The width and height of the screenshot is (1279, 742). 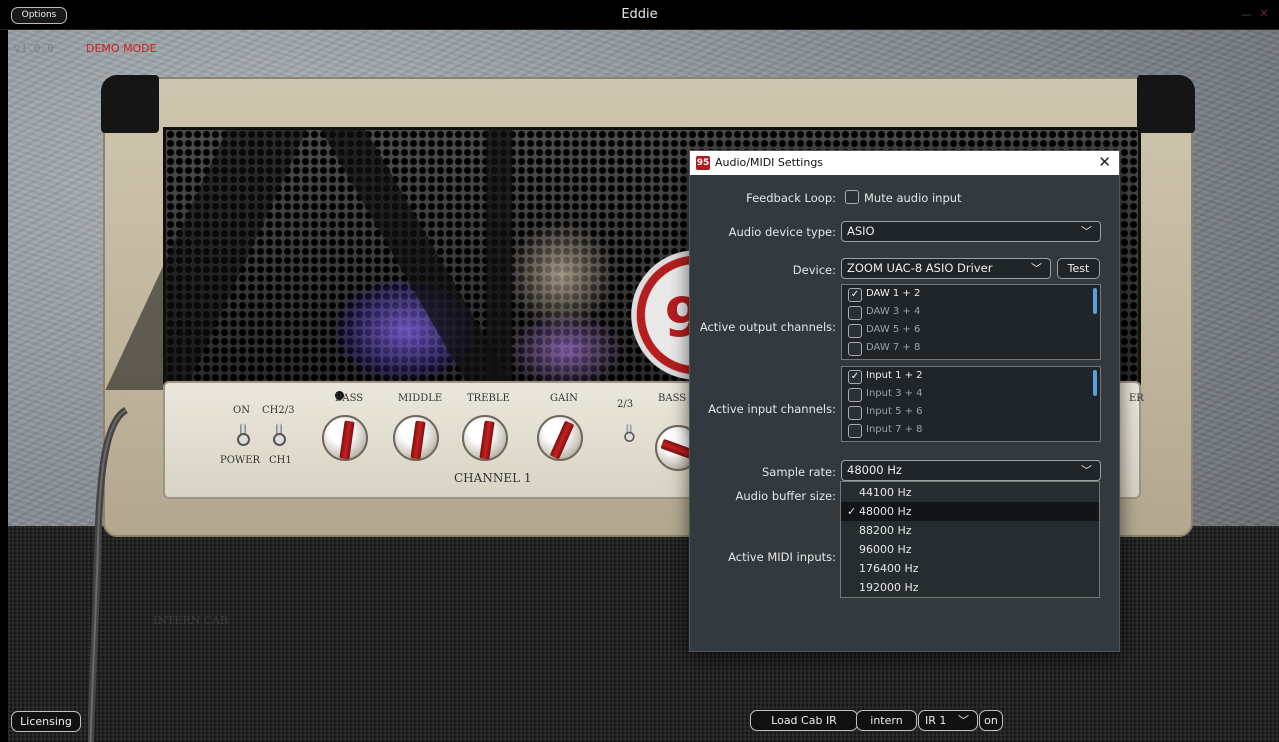 I want to click on device-select: ZOOM UAC-8 ASIO Driver ﹀, so click(x=946, y=268).